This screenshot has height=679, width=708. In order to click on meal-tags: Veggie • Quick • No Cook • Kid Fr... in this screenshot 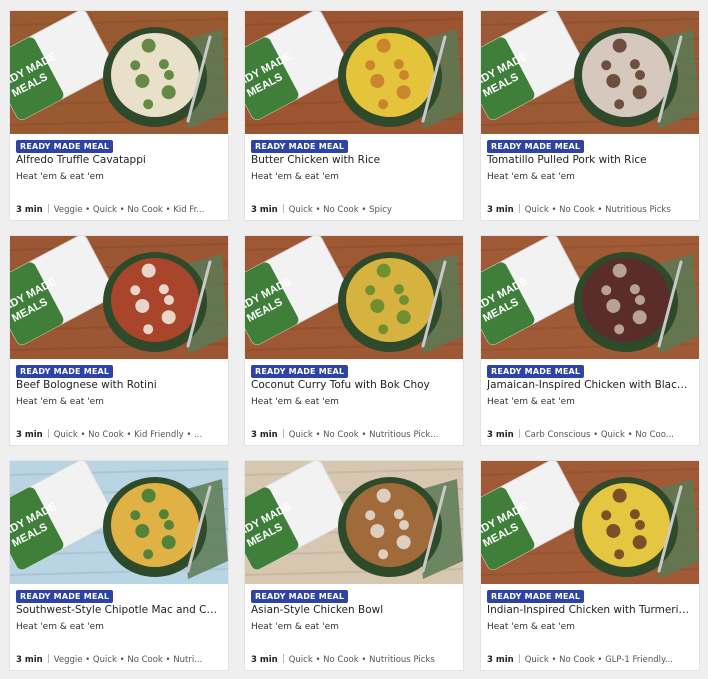, I will do `click(129, 210)`.